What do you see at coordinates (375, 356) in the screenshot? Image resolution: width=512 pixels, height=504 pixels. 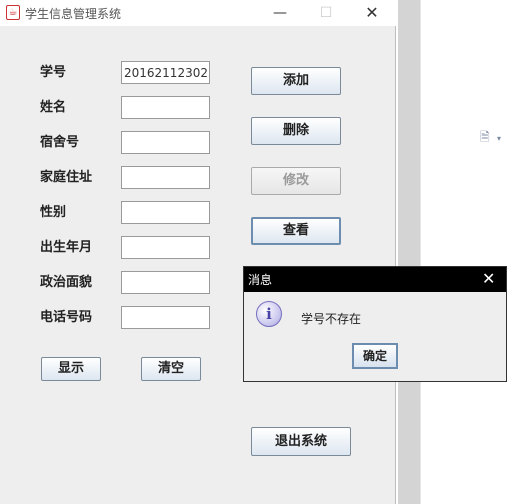 I see `ok-button: 确定` at bounding box center [375, 356].